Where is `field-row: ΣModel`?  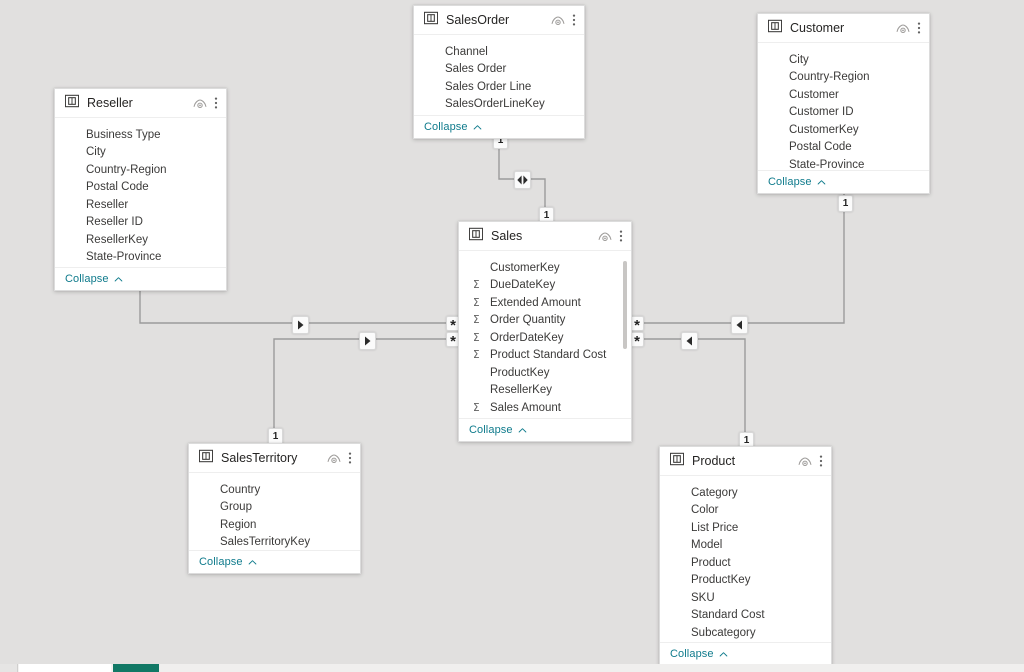
field-row: ΣModel is located at coordinates (745, 546).